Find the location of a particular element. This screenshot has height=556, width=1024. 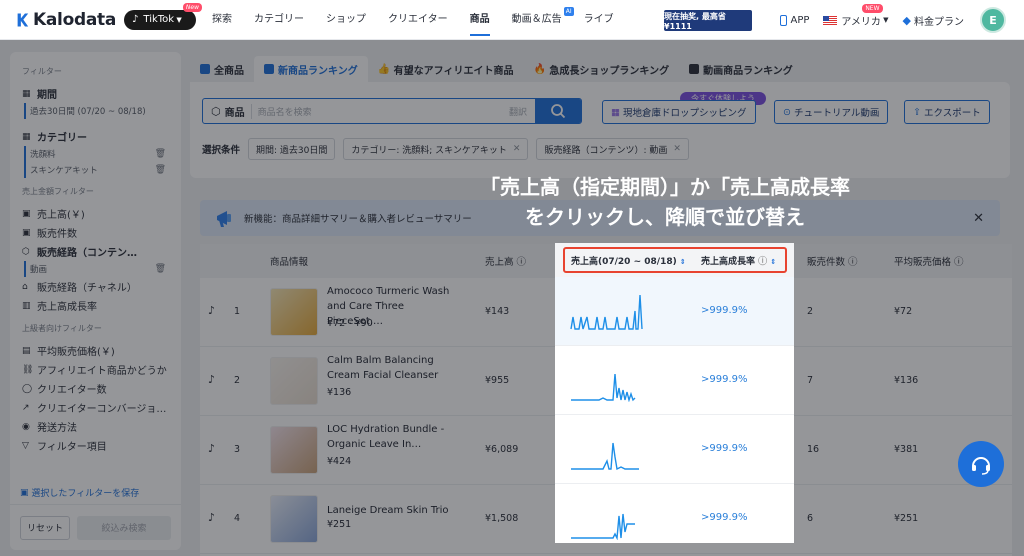

nav-products: 商品 is located at coordinates (479, 20).